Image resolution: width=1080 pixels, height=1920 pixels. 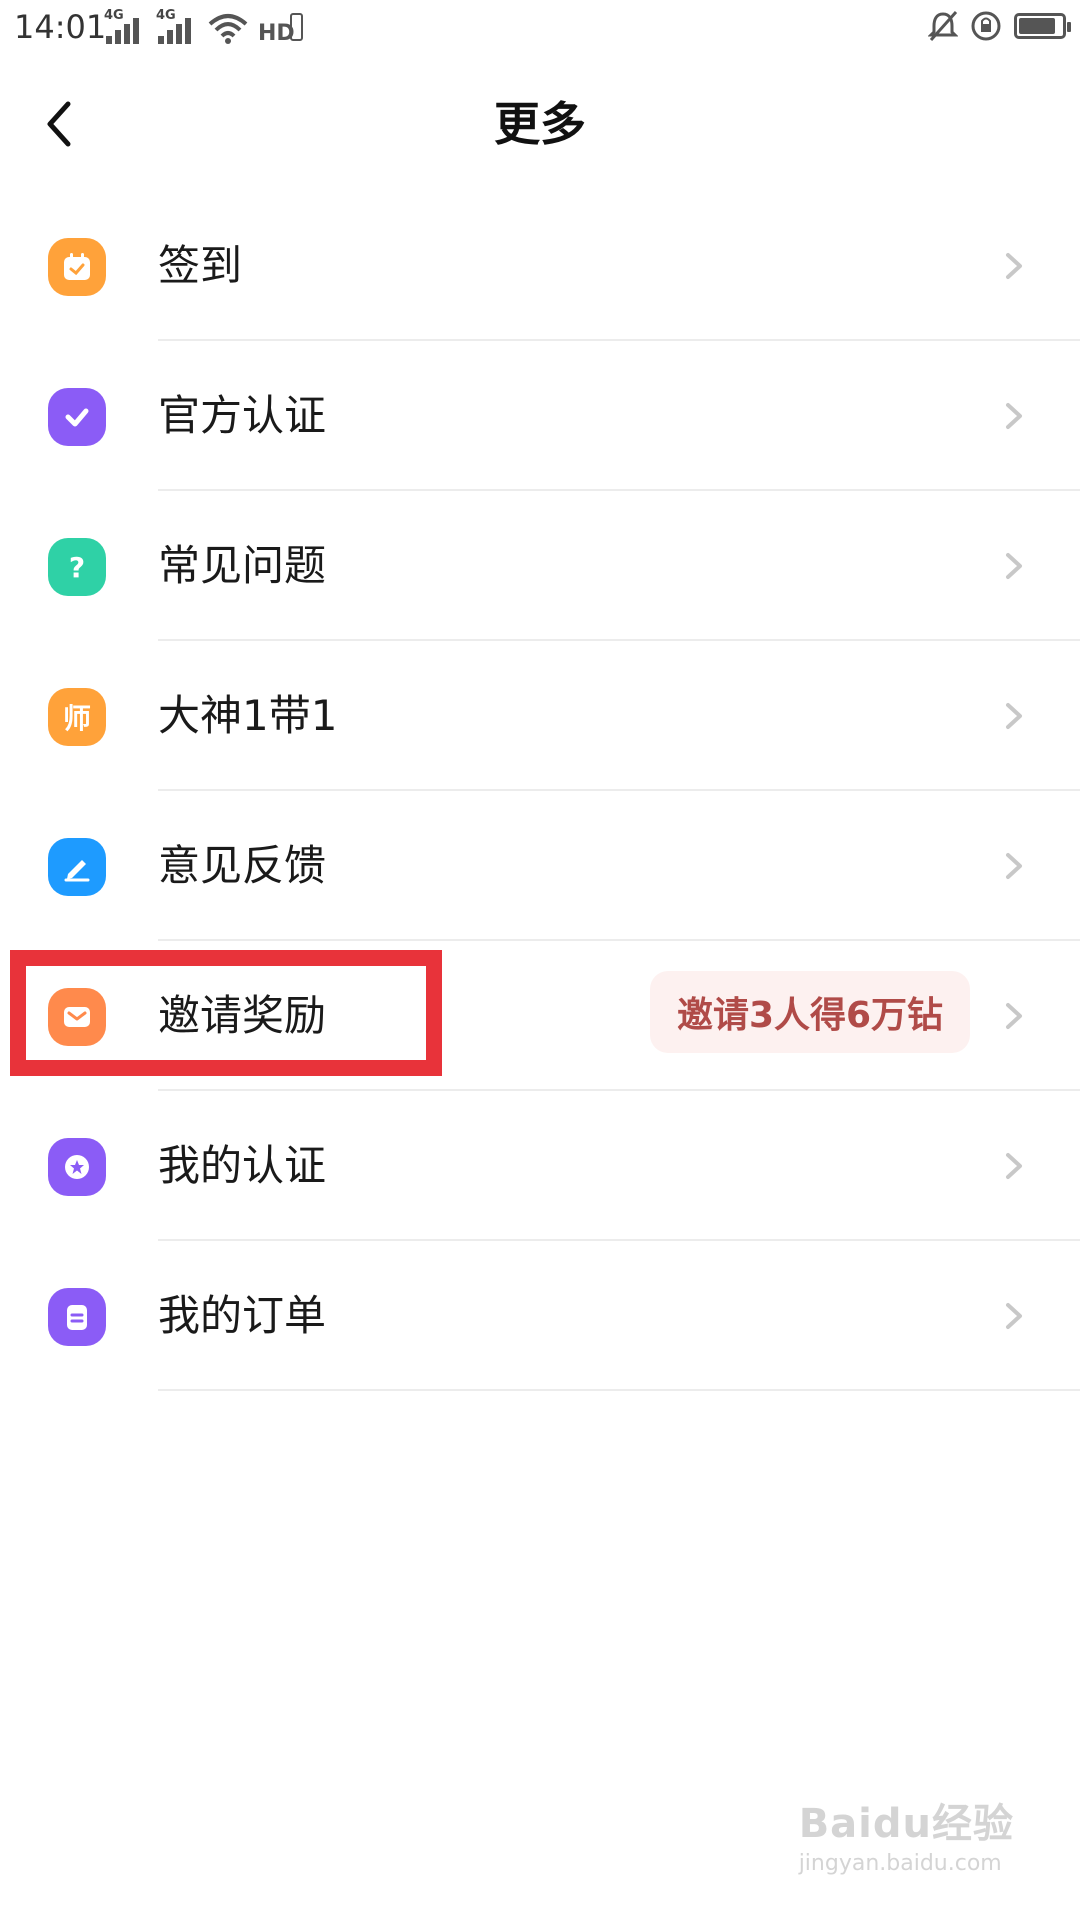 I want to click on menu-item-my-orders: 我的订单, so click(x=540, y=1316).